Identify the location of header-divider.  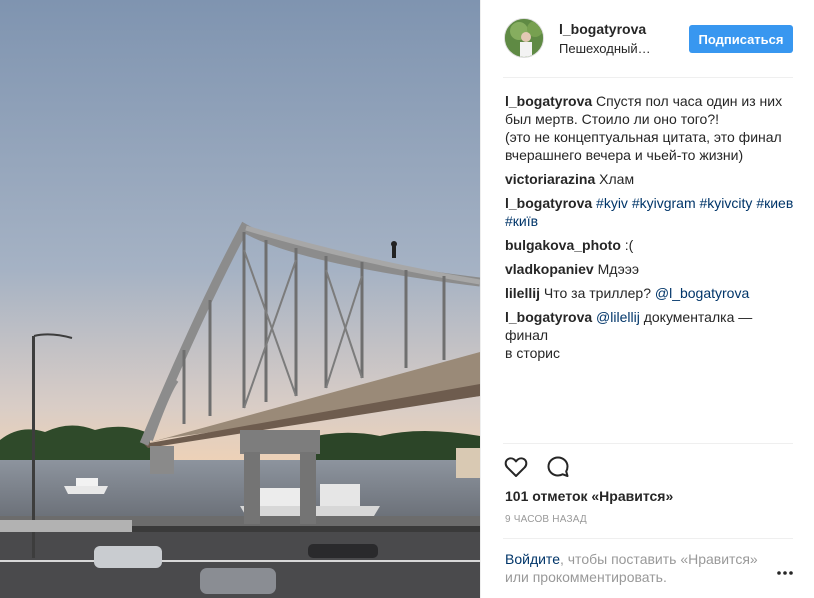
(648, 77).